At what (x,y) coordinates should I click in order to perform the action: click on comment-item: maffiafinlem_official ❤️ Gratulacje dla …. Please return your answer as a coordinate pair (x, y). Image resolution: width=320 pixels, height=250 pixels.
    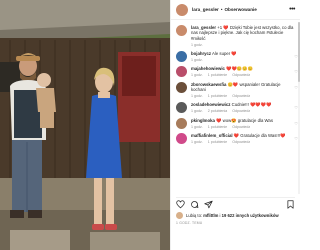
    Looking at the image, I should click on (236, 137).